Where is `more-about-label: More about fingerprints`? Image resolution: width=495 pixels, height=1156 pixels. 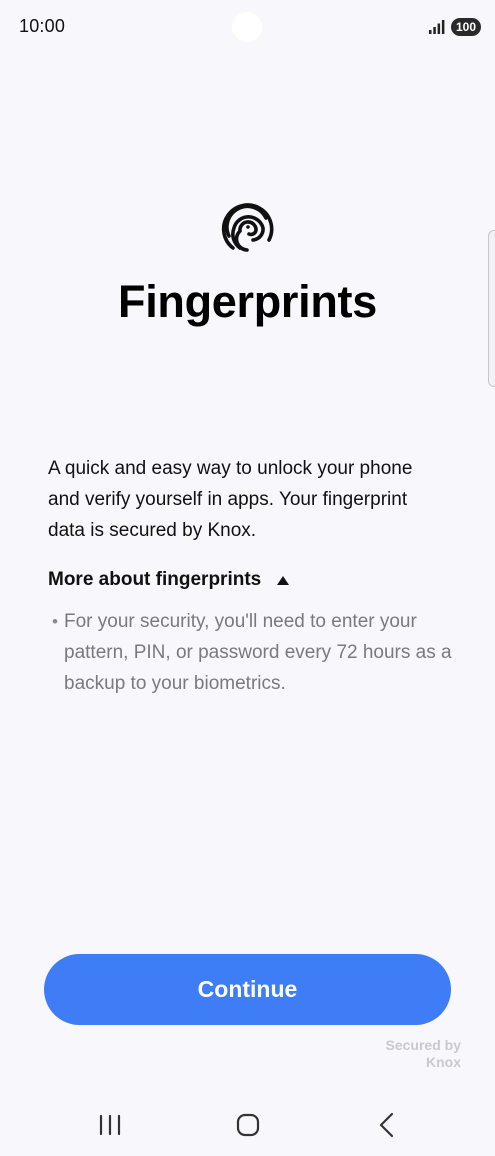
more-about-label: More about fingerprints is located at coordinates (155, 579).